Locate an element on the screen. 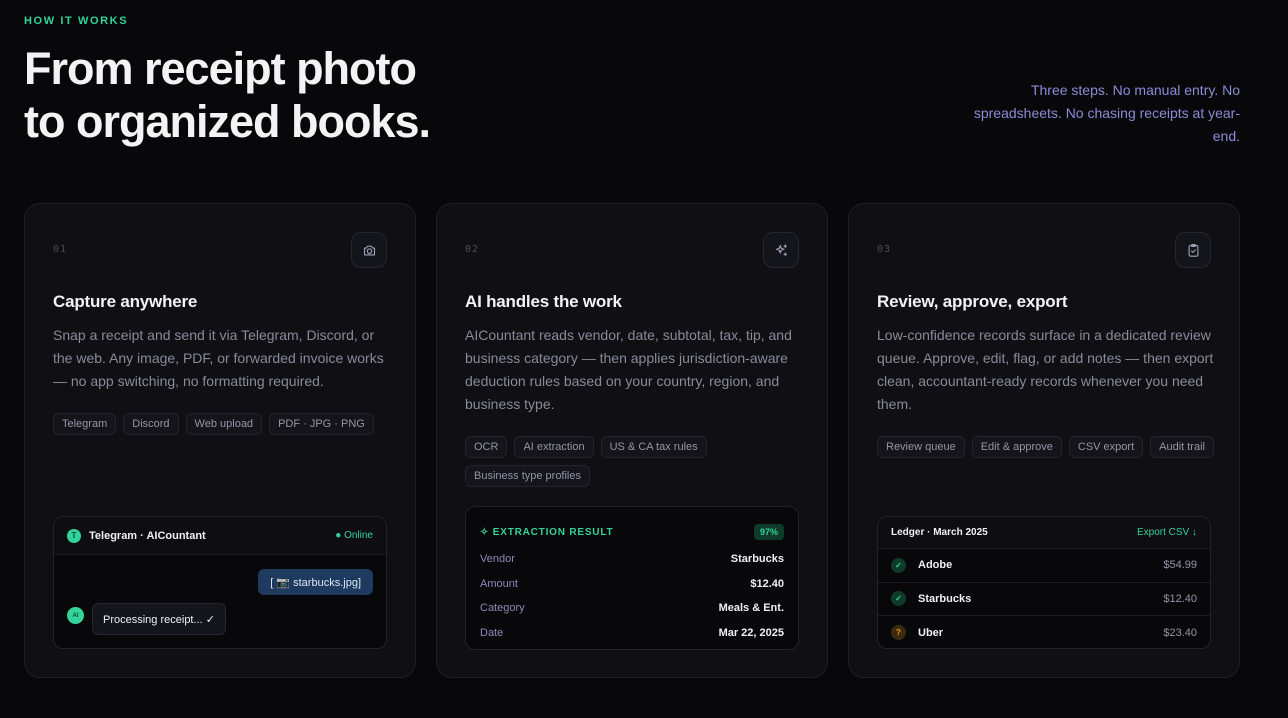 The image size is (1288, 718). online-status: ● Online is located at coordinates (354, 535).